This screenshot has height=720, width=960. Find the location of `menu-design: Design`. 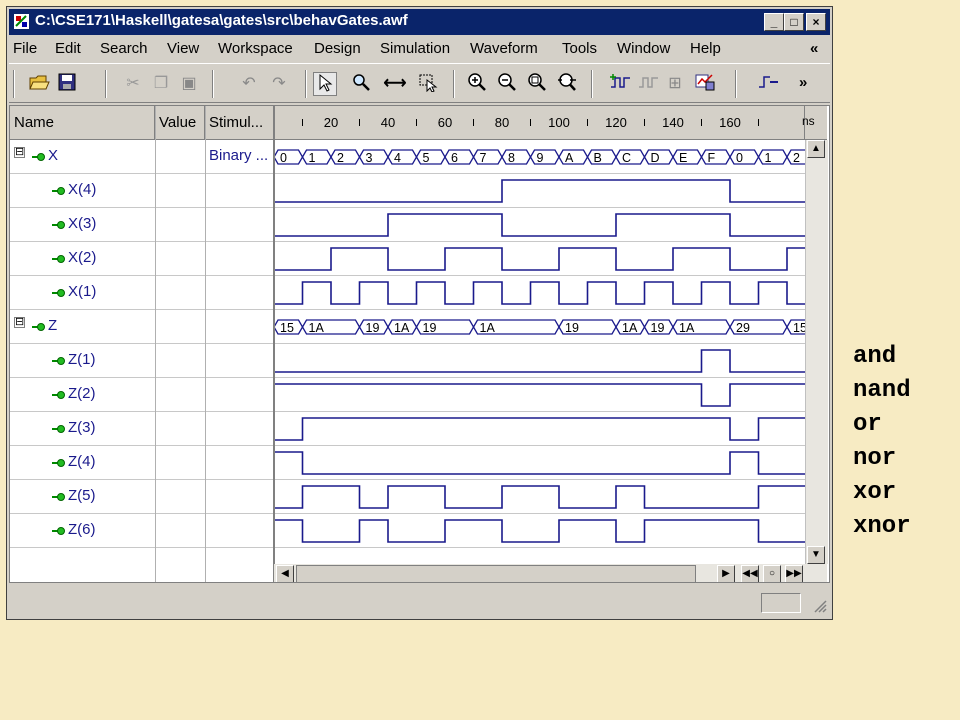

menu-design: Design is located at coordinates (337, 48).